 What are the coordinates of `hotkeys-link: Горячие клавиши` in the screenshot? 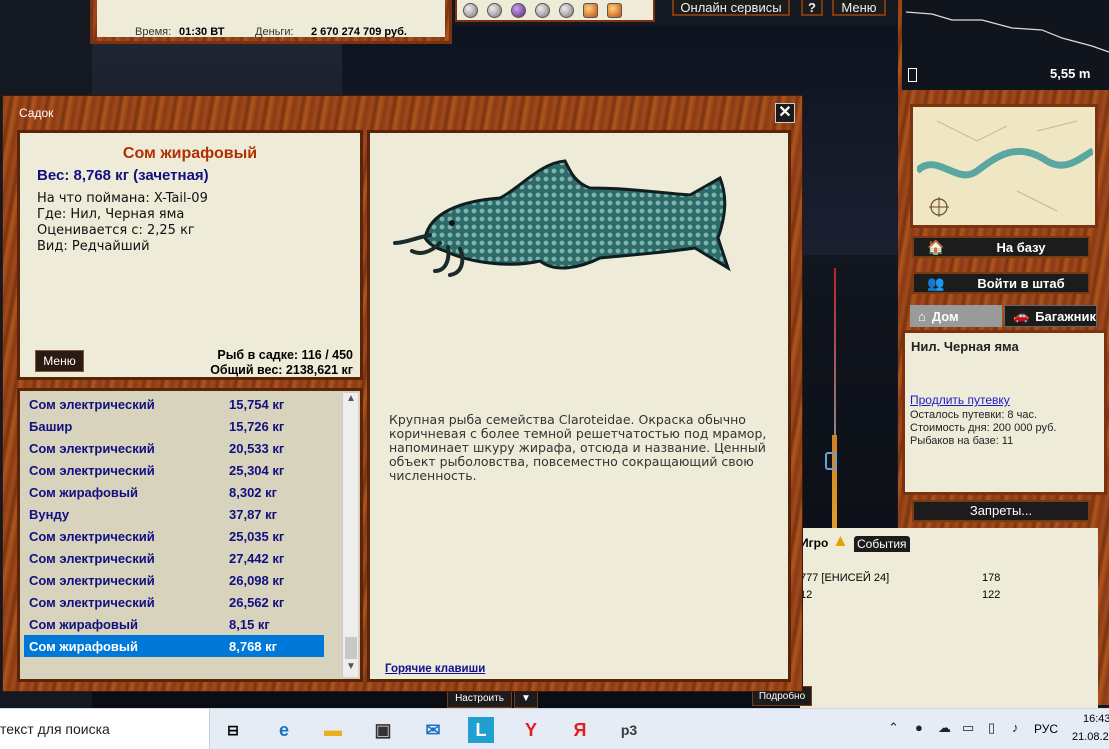 It's located at (435, 669).